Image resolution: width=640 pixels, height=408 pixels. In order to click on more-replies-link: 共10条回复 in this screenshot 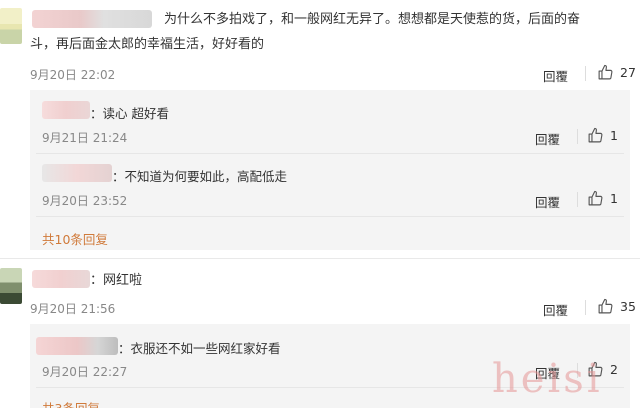, I will do `click(75, 238)`.